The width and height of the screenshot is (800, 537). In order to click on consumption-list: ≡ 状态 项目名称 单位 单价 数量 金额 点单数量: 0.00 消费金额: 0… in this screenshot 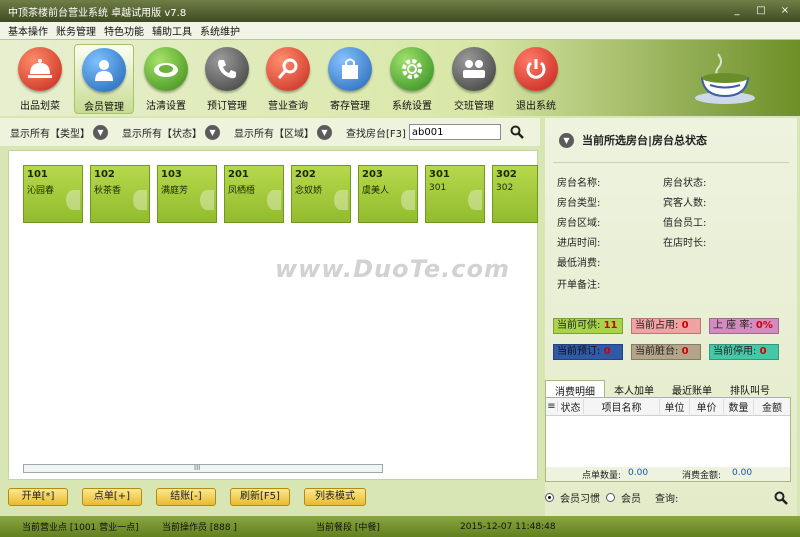, I will do `click(668, 439)`.